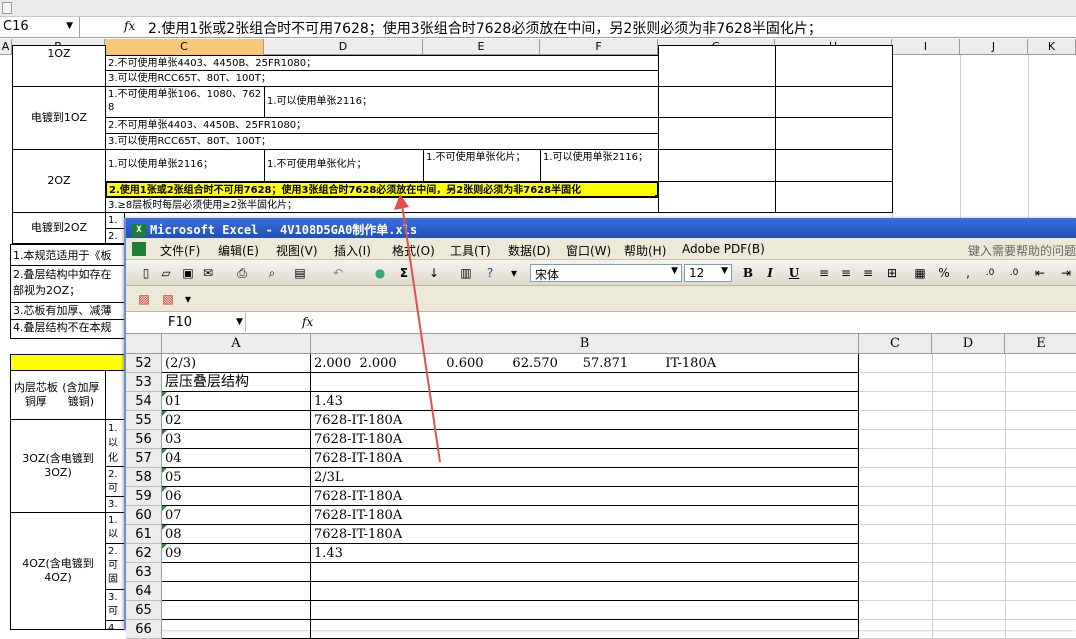 This screenshot has width=1076, height=639. What do you see at coordinates (115, 566) in the screenshot?
I see `cell: 2. 可固` at bounding box center [115, 566].